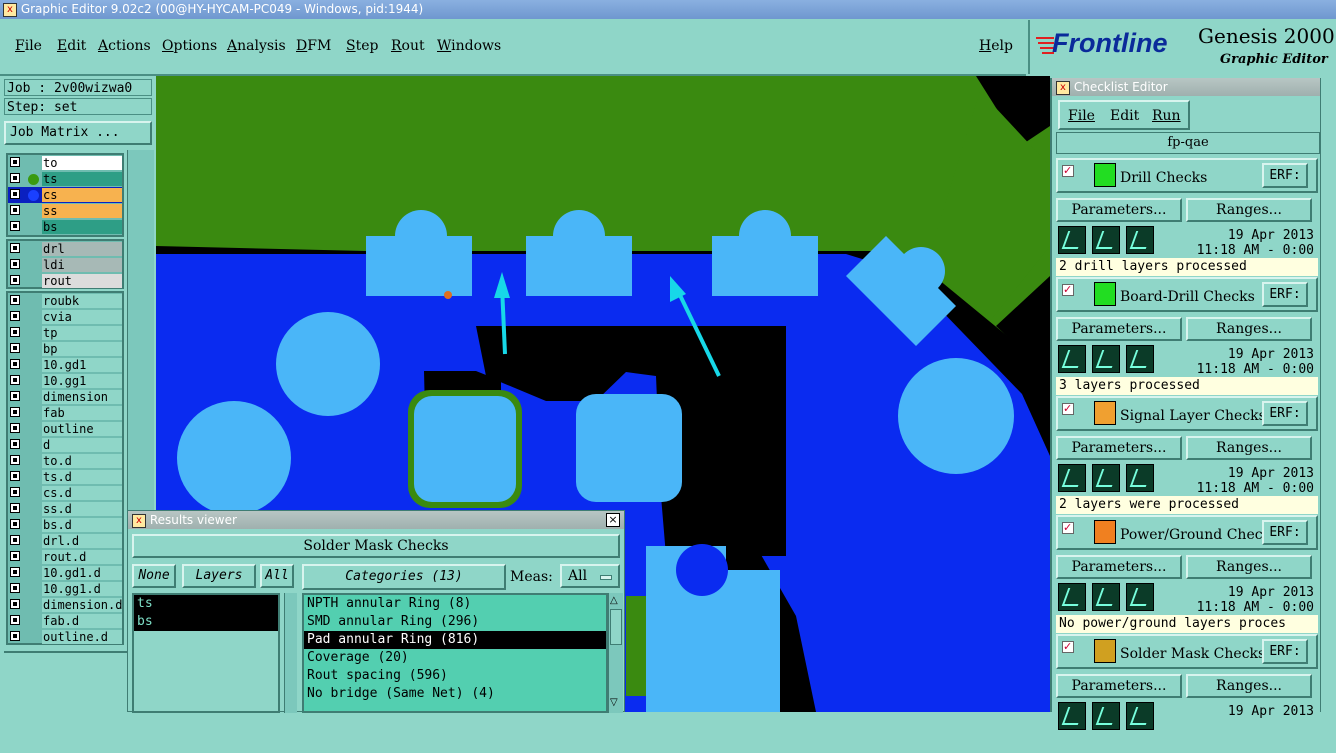  I want to click on layer-row: to.d, so click(65, 461).